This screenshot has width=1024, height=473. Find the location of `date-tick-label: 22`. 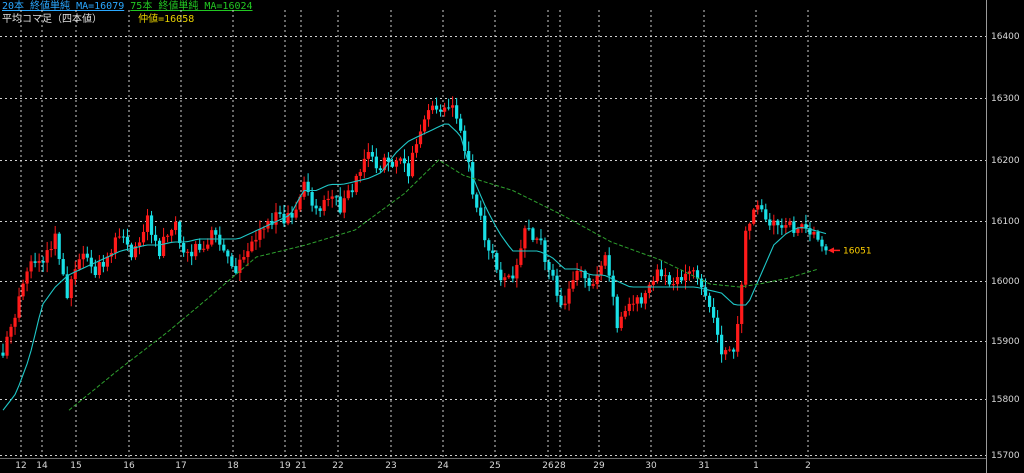

date-tick-label: 22 is located at coordinates (337, 466).